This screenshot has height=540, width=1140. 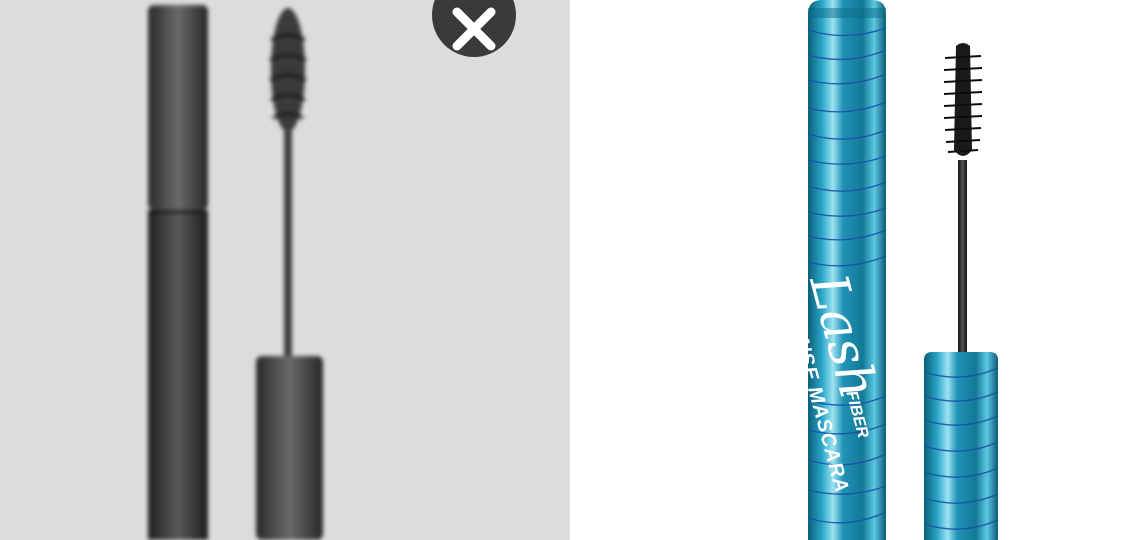 What do you see at coordinates (835, 381) in the screenshot?
I see `brand-label: Lash FIBER DENSE MASCARA` at bounding box center [835, 381].